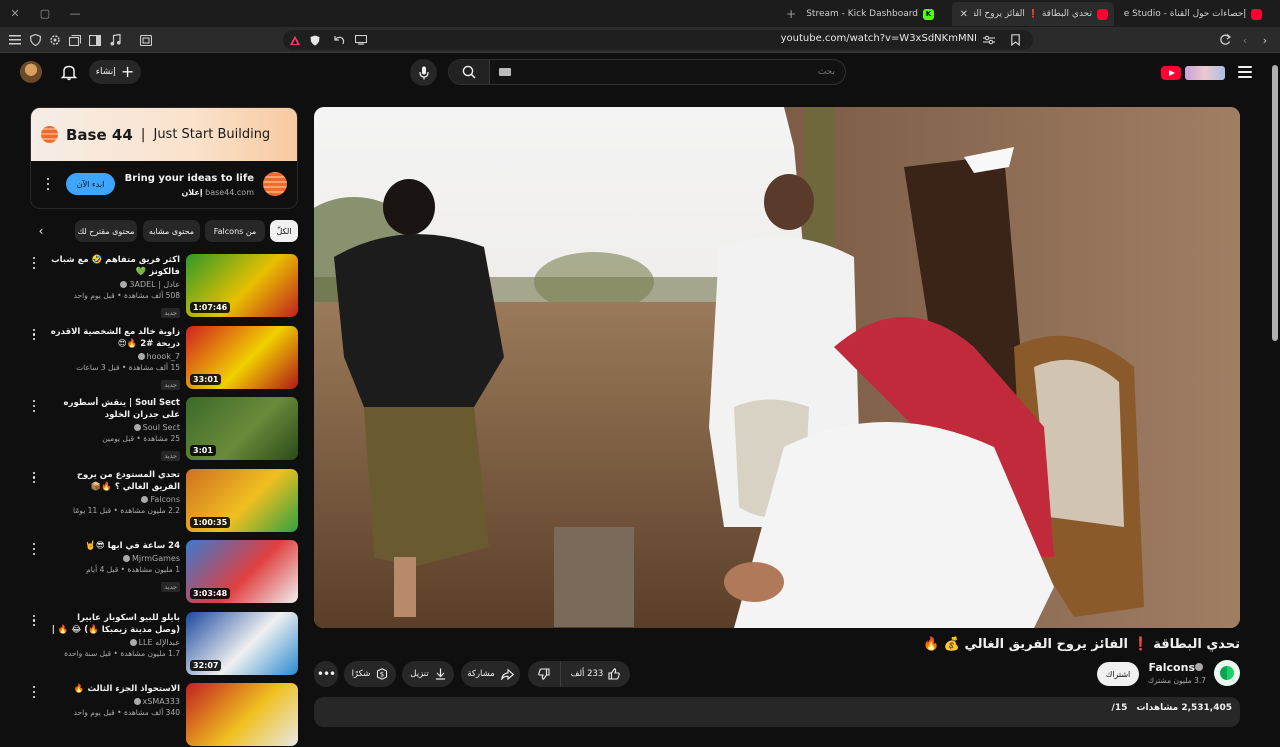 The width and height of the screenshot is (1280, 747). Describe the element at coordinates (115, 409) in the screenshot. I see `video-title-text: Soul Sect | ينقش أسطوره على جدران الخلود` at that location.